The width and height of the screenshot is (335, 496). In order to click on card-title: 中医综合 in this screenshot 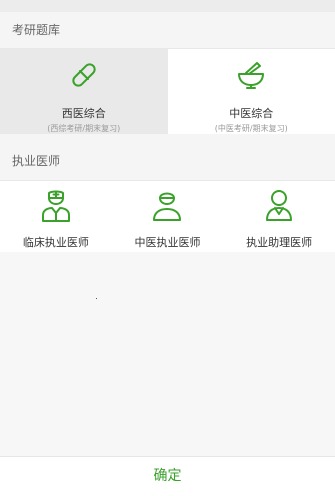, I will do `click(251, 113)`.